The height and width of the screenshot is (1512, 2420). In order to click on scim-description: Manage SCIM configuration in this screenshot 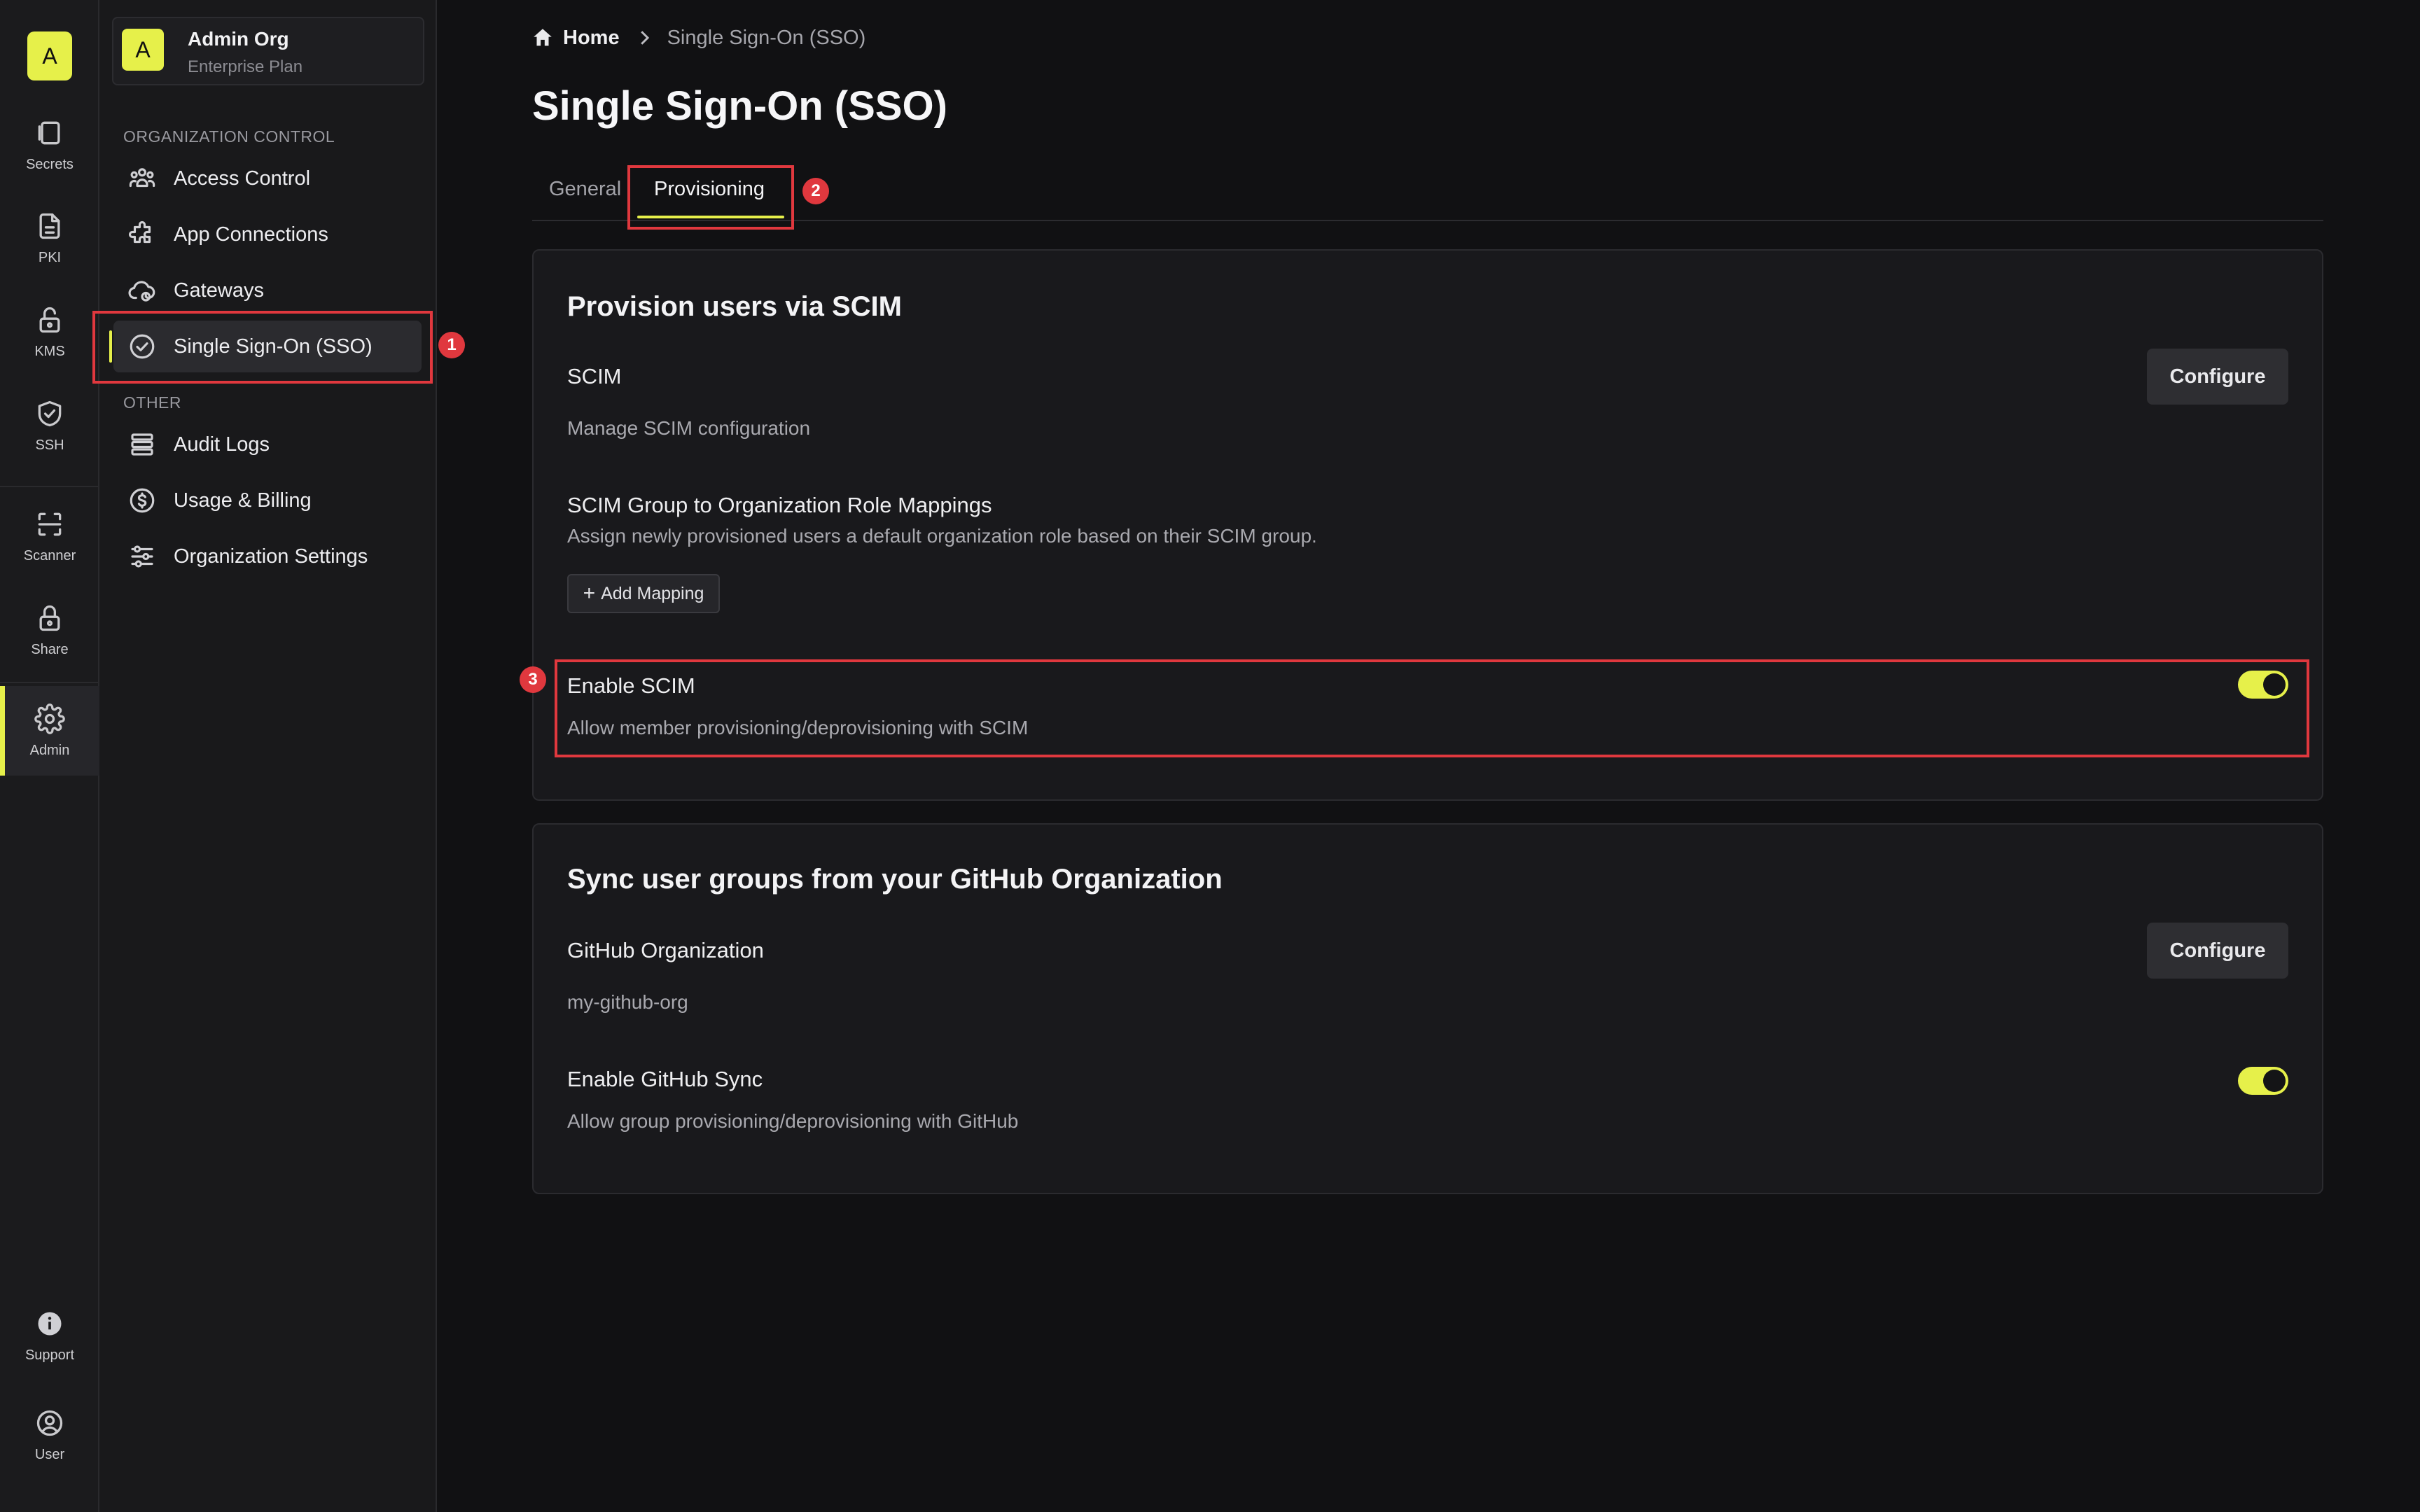, I will do `click(689, 428)`.